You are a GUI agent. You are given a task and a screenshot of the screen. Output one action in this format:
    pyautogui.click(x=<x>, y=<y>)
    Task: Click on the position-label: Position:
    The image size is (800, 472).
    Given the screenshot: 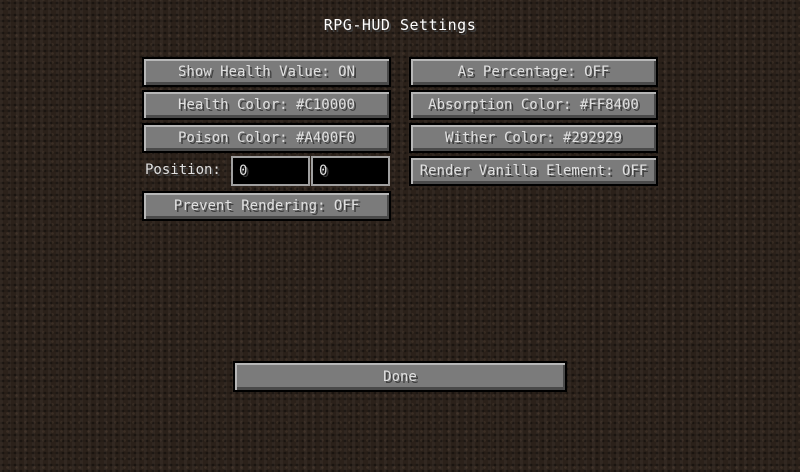 What is the action you would take?
    pyautogui.click(x=183, y=170)
    